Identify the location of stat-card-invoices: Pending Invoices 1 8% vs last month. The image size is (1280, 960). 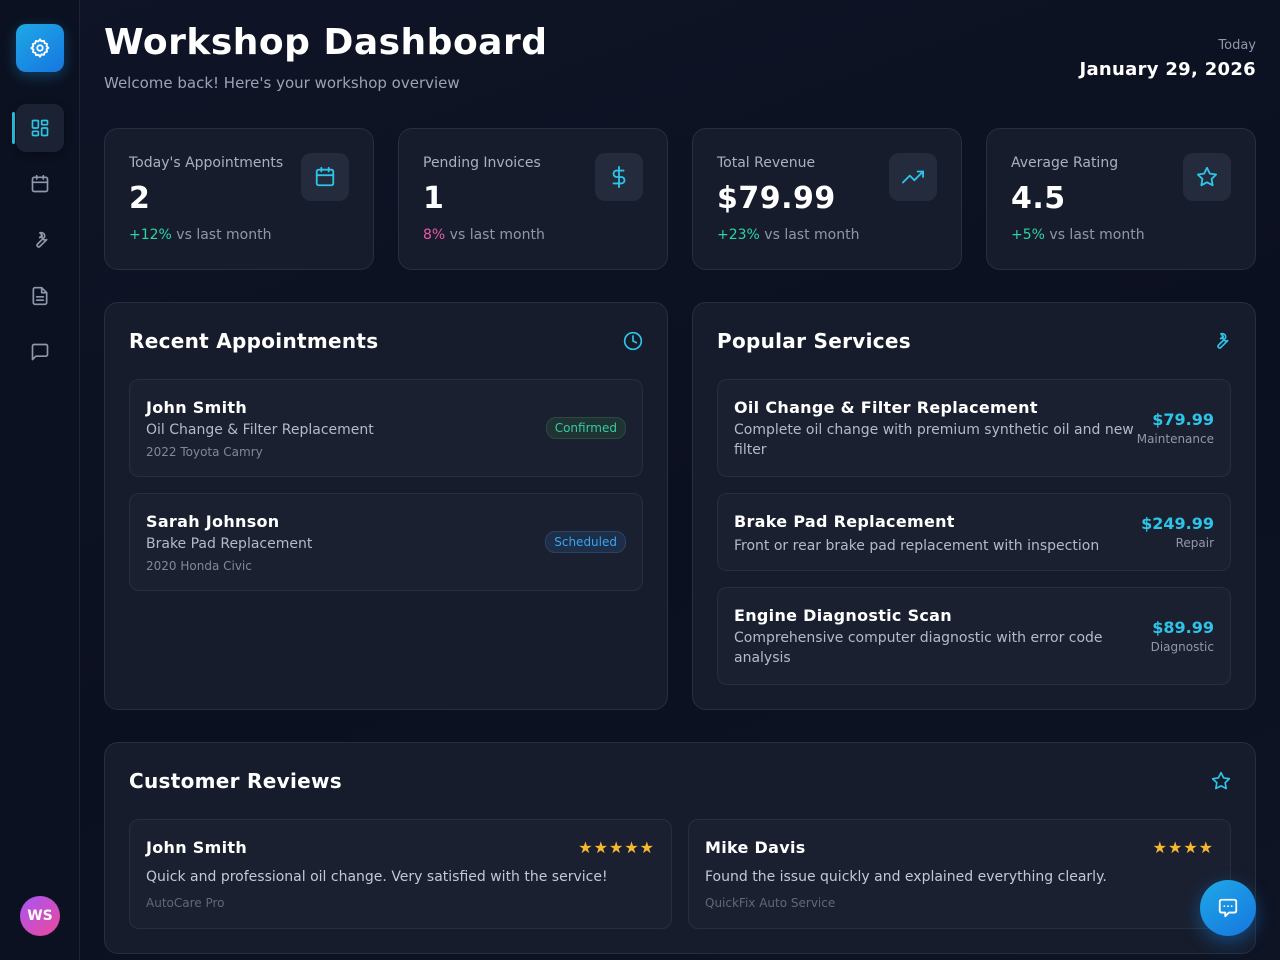
(533, 199).